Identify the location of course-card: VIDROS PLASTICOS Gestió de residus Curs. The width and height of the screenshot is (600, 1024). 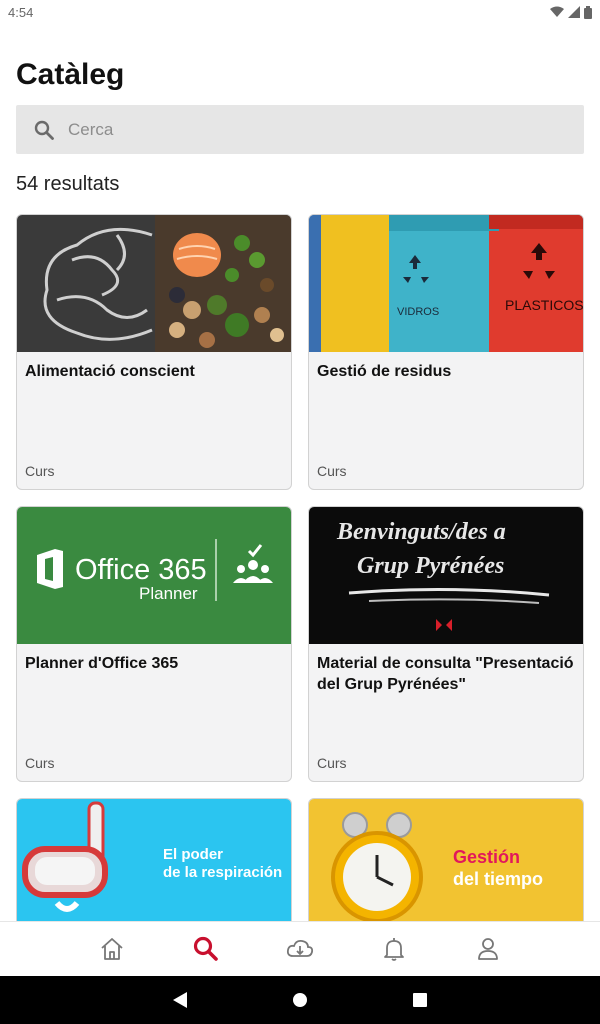
(446, 352).